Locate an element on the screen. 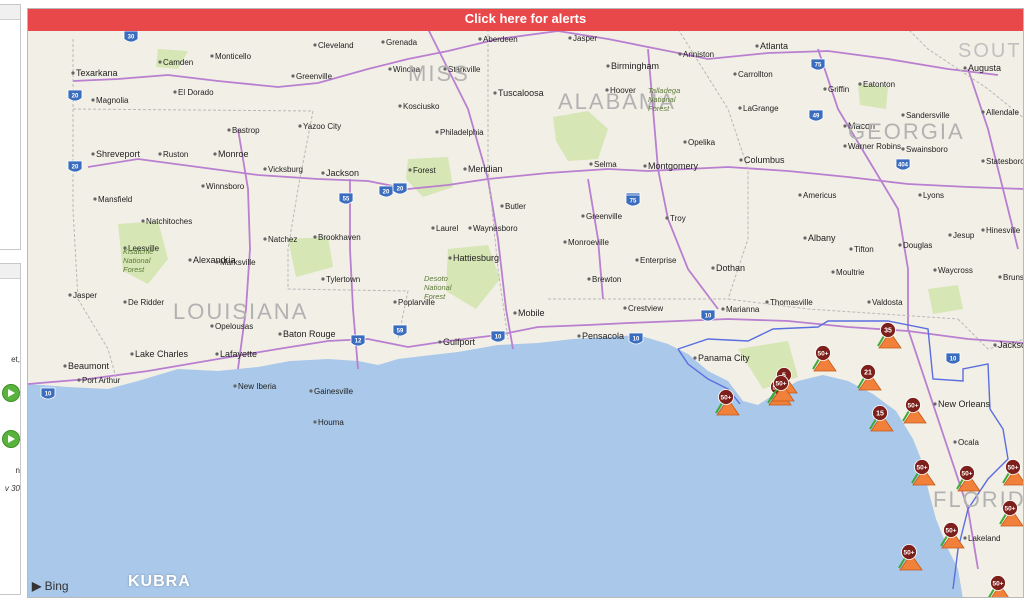 Image resolution: width=1024 pixels, height=600 pixels. city-label: Pensacola is located at coordinates (603, 336).